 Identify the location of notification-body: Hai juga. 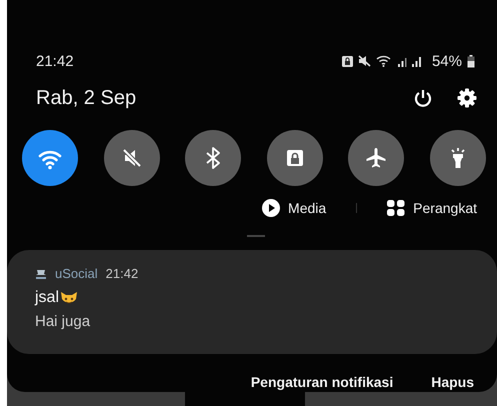
(63, 321).